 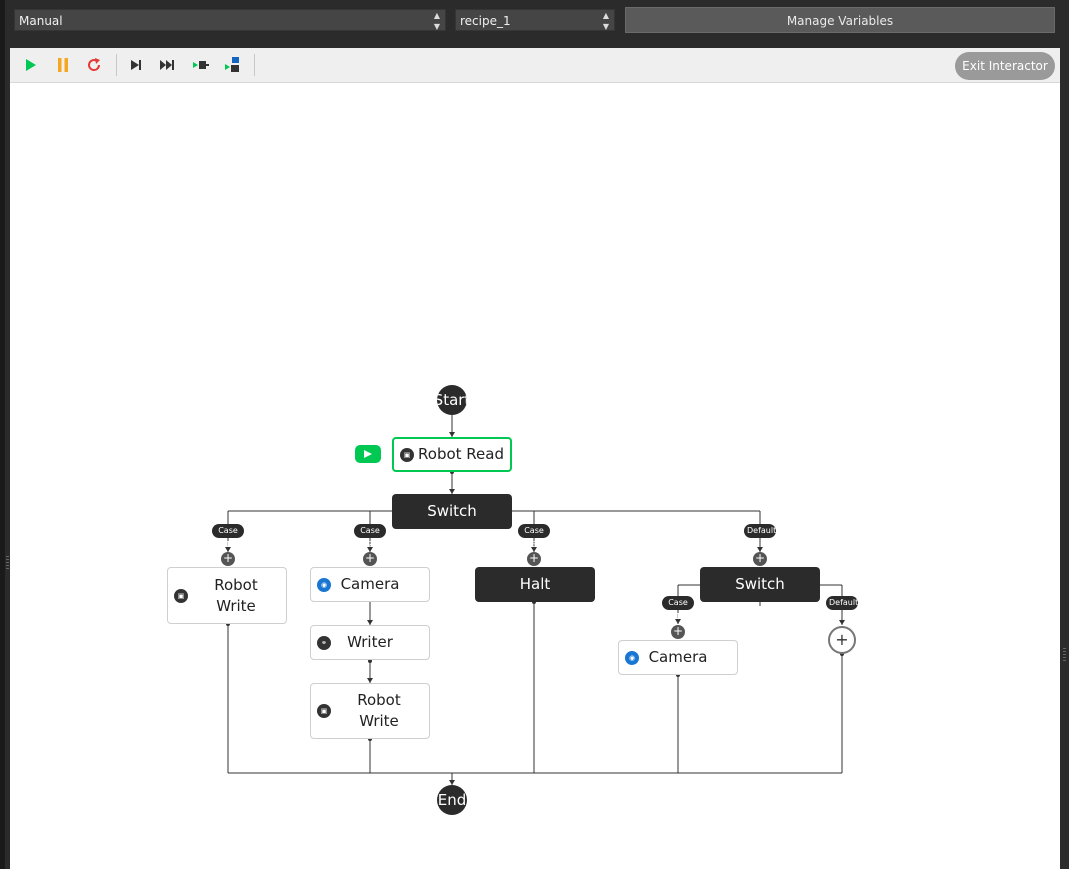 I want to click on end-node: End, so click(x=452, y=800).